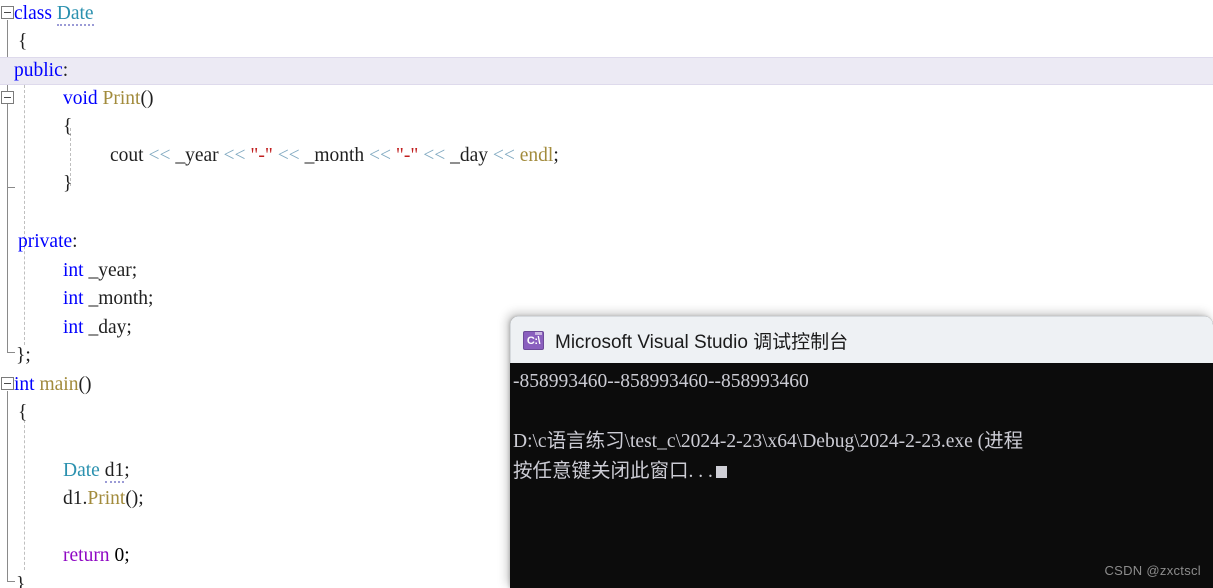 Image resolution: width=1213 pixels, height=588 pixels. What do you see at coordinates (606, 213) in the screenshot?
I see `code-line` at bounding box center [606, 213].